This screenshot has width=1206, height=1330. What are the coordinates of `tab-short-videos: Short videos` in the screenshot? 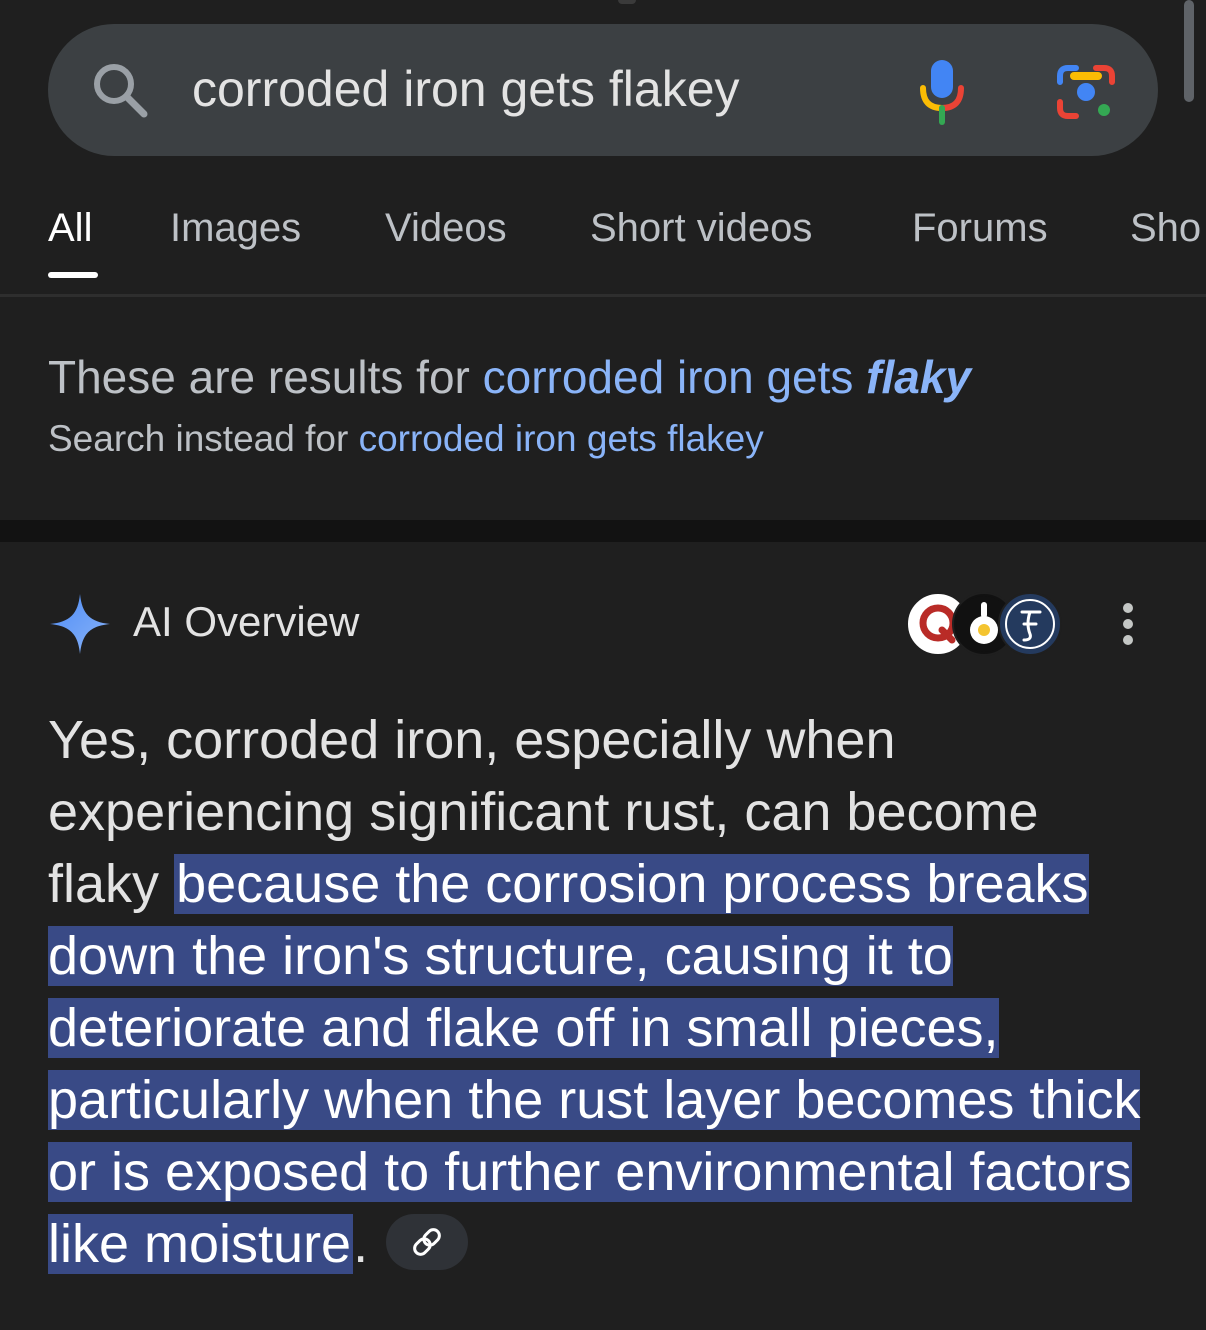 It's located at (701, 228).